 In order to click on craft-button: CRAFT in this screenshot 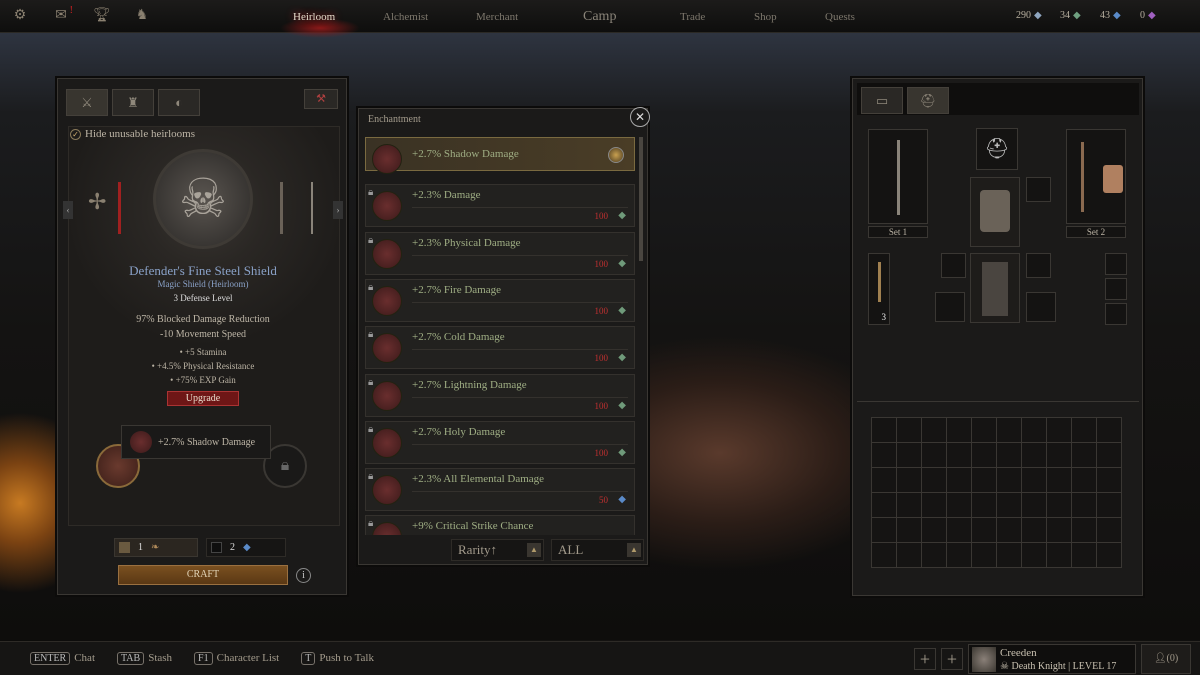, I will do `click(203, 575)`.